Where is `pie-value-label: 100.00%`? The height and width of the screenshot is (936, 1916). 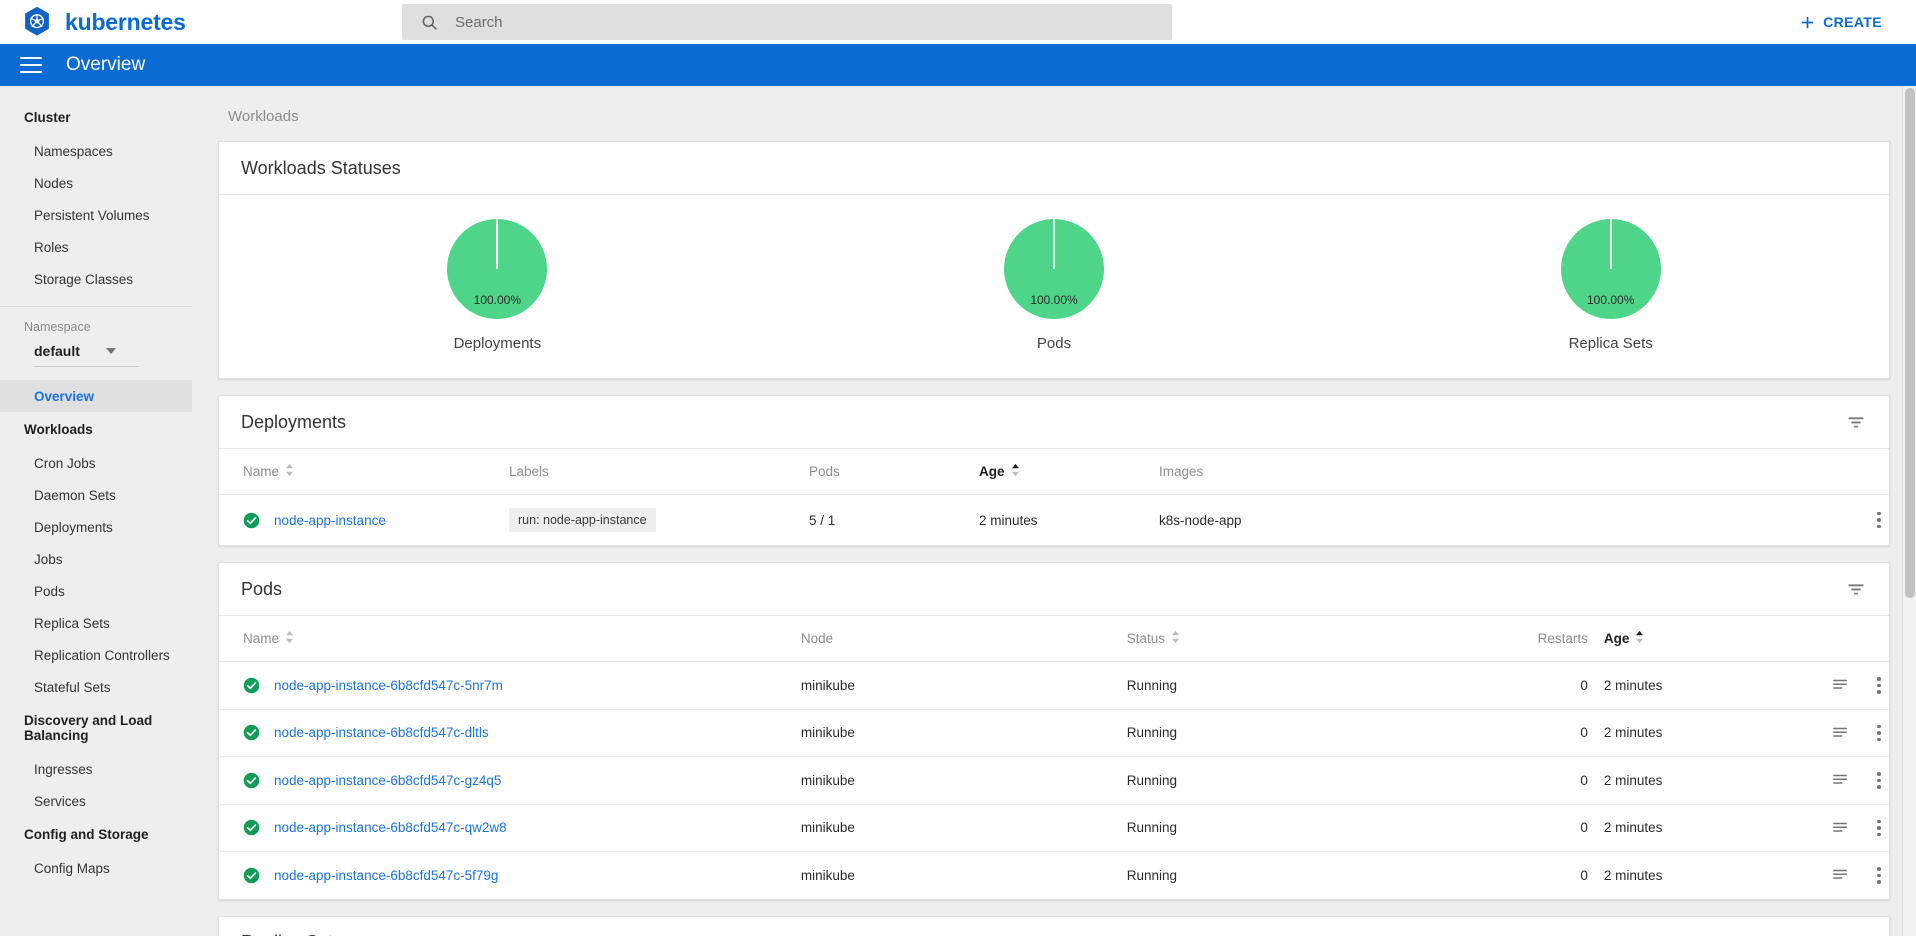 pie-value-label: 100.00% is located at coordinates (1054, 300).